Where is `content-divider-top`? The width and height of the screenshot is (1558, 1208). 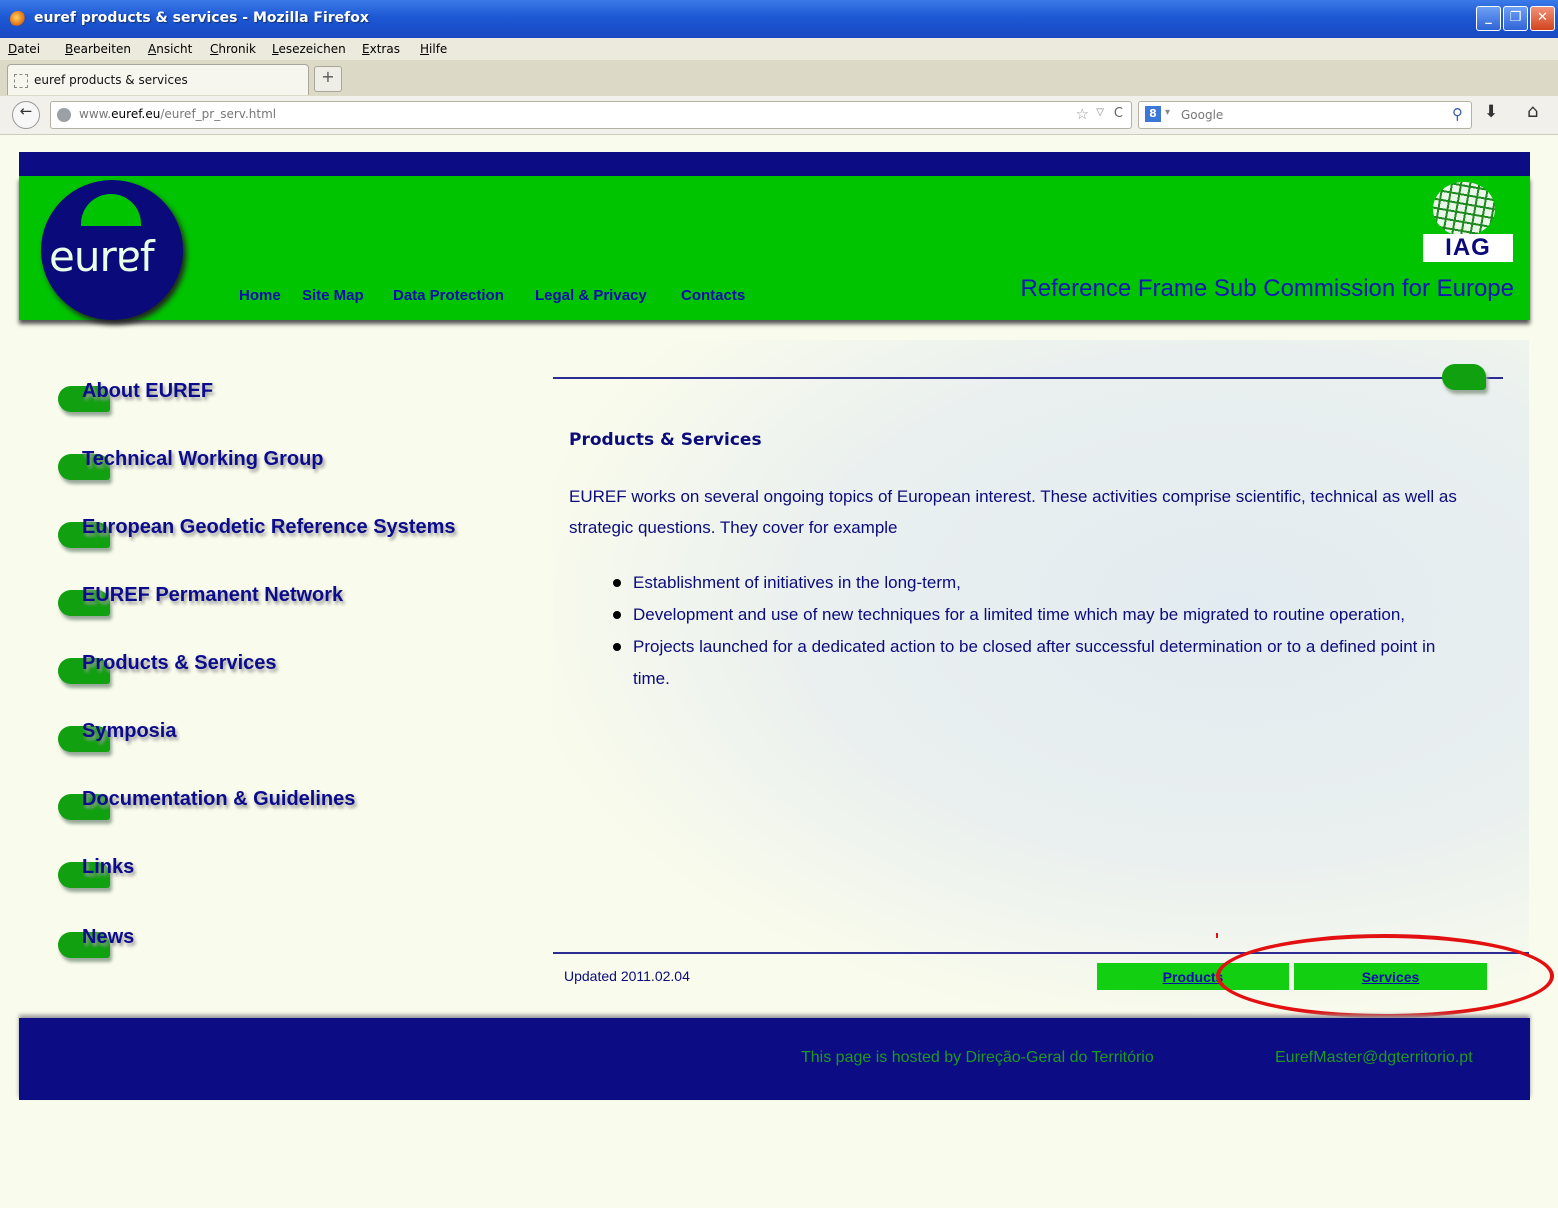
content-divider-top is located at coordinates (1028, 378).